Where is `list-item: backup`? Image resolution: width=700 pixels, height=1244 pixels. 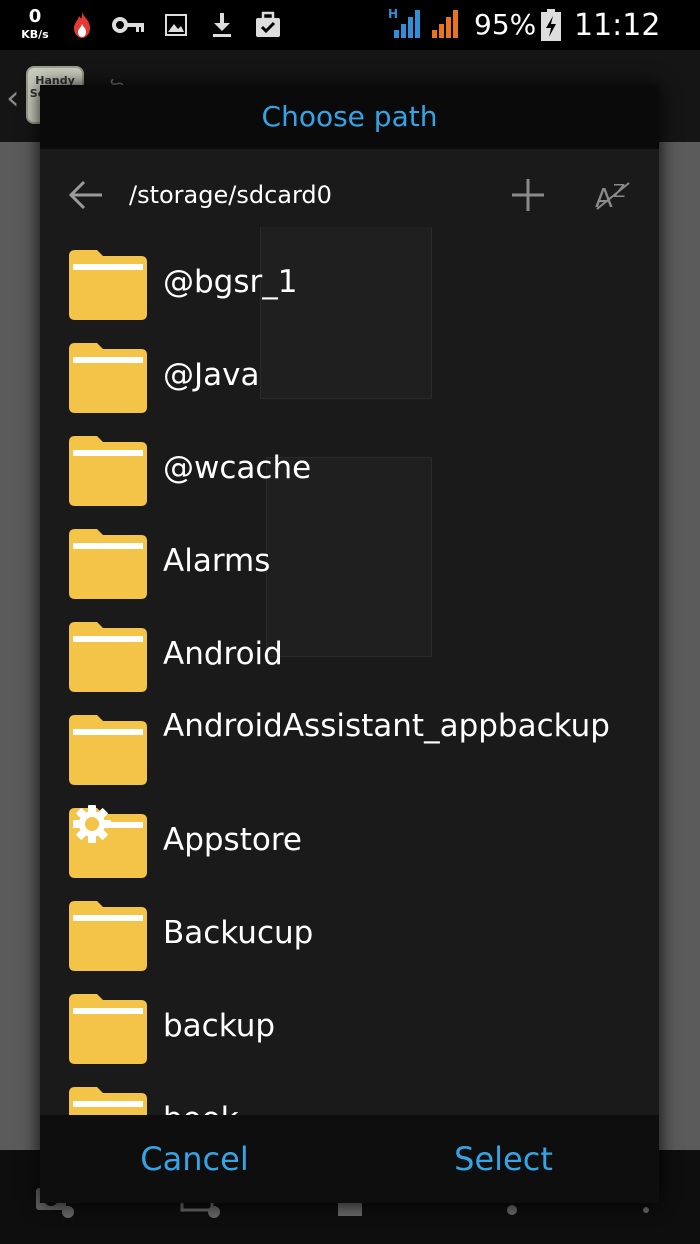
list-item: backup is located at coordinates (349, 1025).